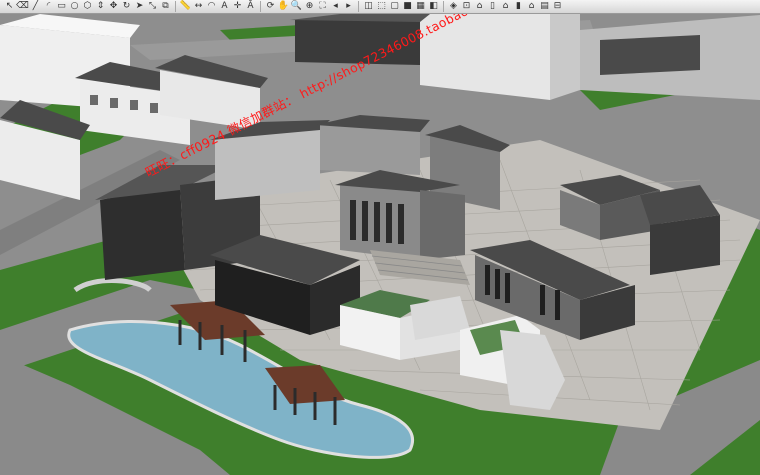  Describe the element at coordinates (394, 6) in the screenshot. I see `hidden-line-icon: ▢` at that location.